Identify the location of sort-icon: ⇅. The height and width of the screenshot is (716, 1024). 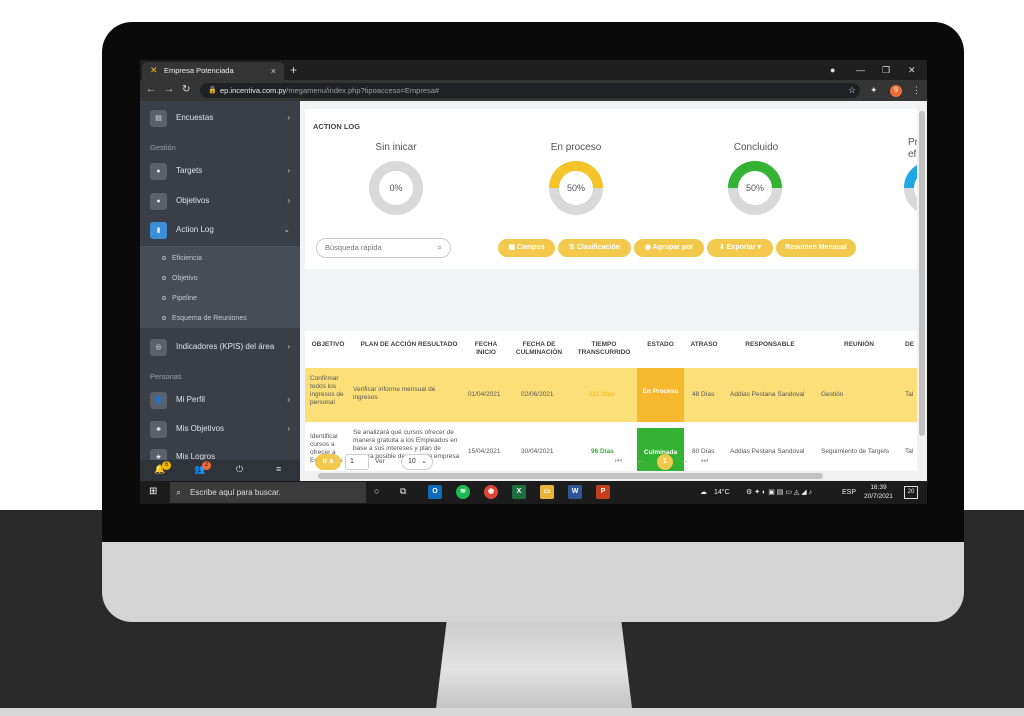
(573, 247).